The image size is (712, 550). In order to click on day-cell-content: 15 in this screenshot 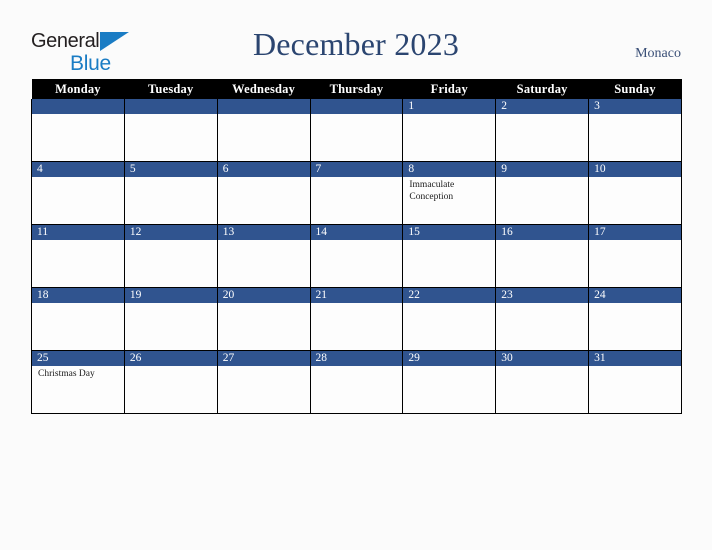, I will do `click(449, 256)`.